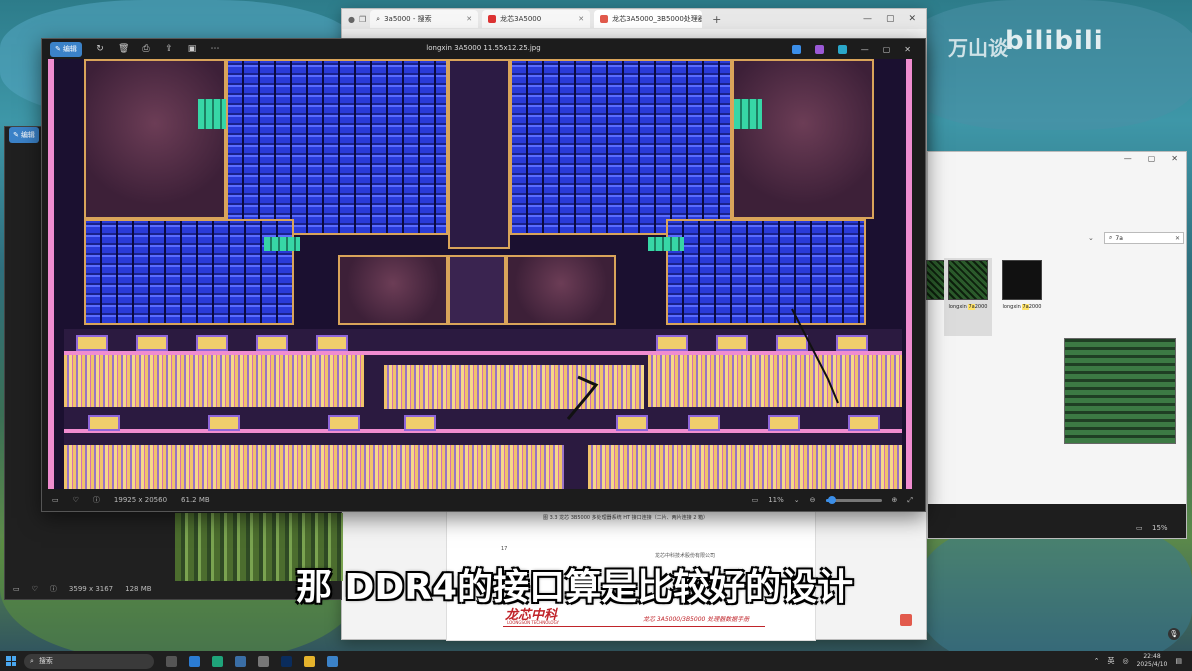 The width and height of the screenshot is (1192, 671). Describe the element at coordinates (286, 661) in the screenshot. I see `photoshop-icon` at that location.